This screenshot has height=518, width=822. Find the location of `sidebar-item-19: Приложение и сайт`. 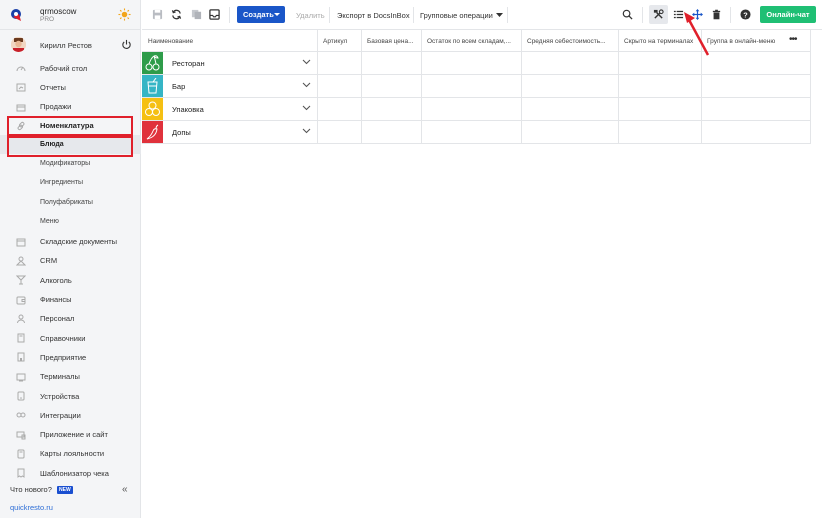

sidebar-item-19: Приложение и сайт is located at coordinates (70, 434).